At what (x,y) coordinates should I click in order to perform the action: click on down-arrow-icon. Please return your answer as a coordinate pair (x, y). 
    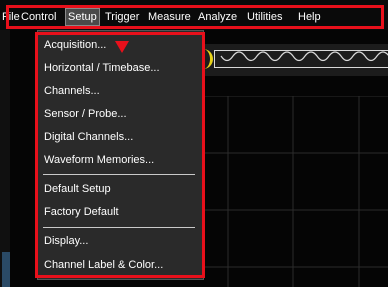
    Looking at the image, I should click on (122, 47).